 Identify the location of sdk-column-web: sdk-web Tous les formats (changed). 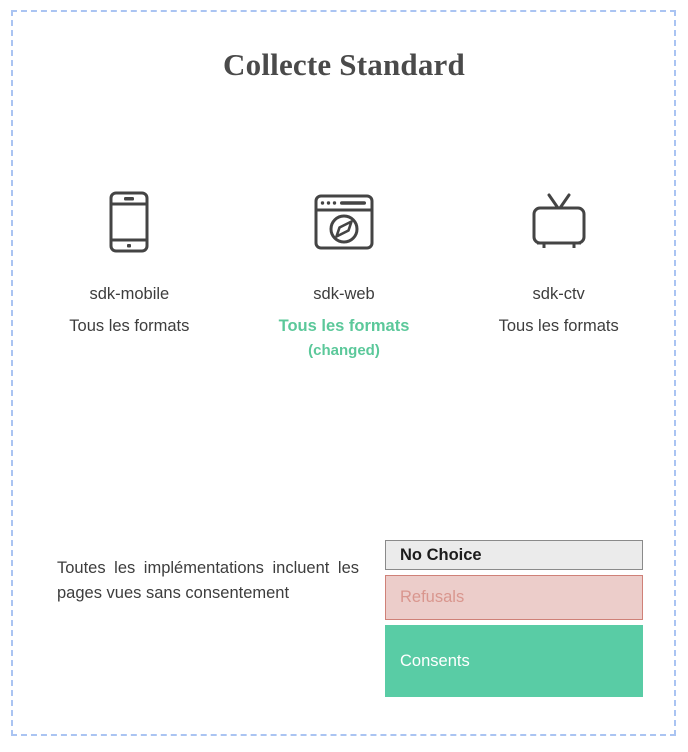
(344, 273).